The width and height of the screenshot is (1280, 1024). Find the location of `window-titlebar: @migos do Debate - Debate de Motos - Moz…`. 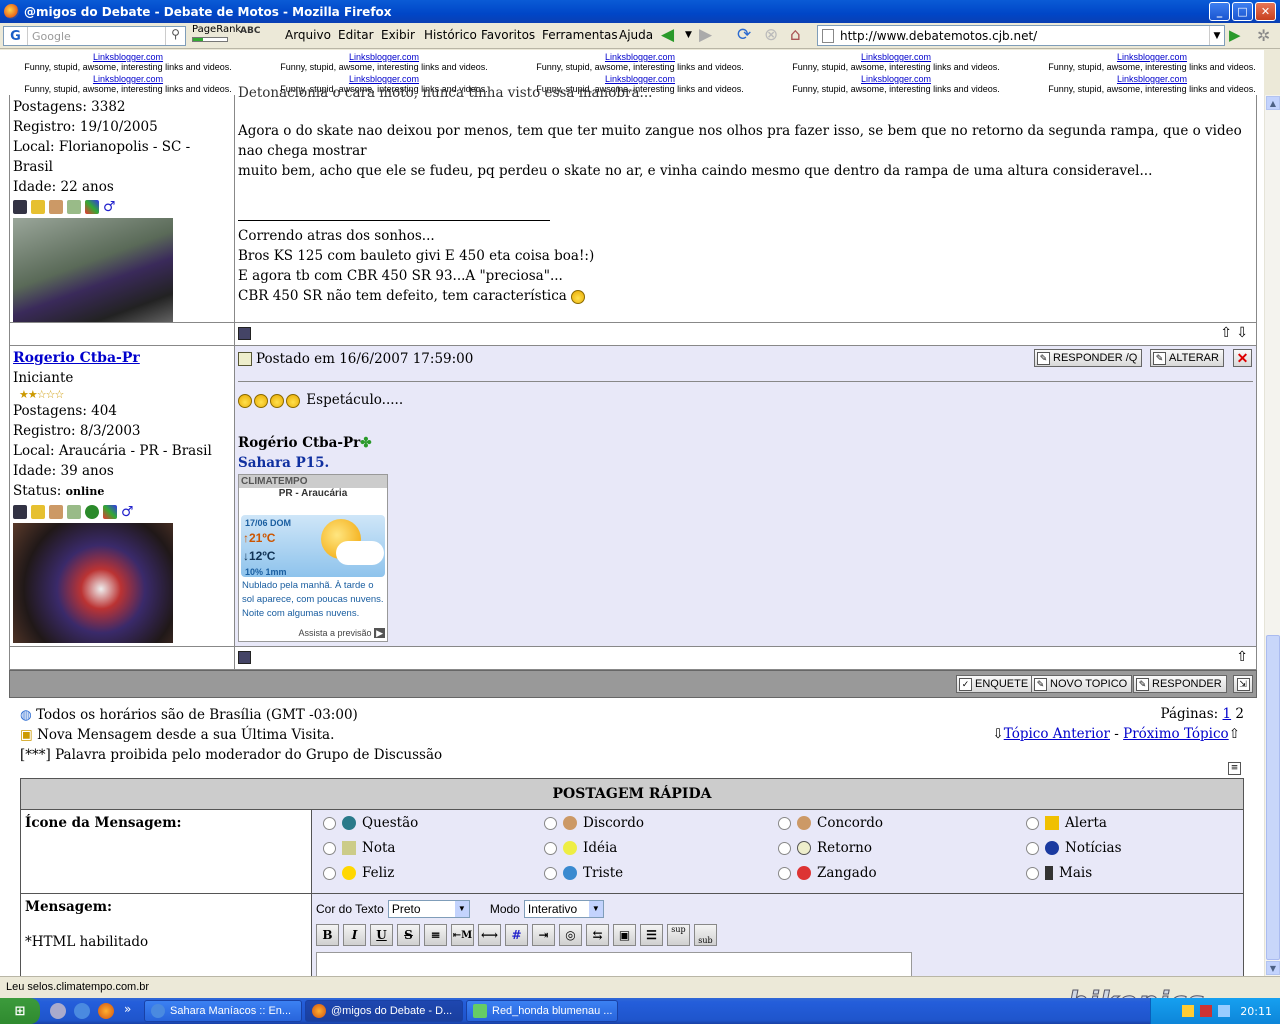

window-titlebar: @migos do Debate - Debate de Motos - Moz… is located at coordinates (640, 11).